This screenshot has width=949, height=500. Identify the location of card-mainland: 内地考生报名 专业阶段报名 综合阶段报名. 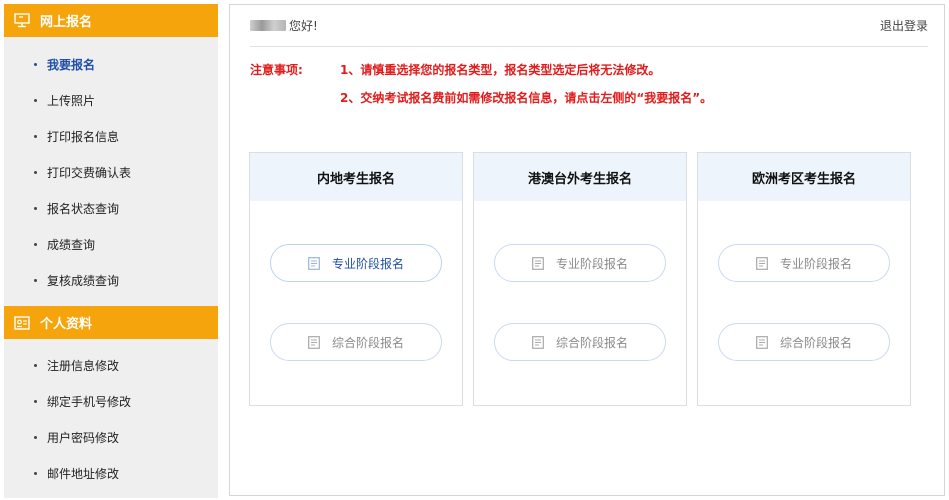
(356, 279).